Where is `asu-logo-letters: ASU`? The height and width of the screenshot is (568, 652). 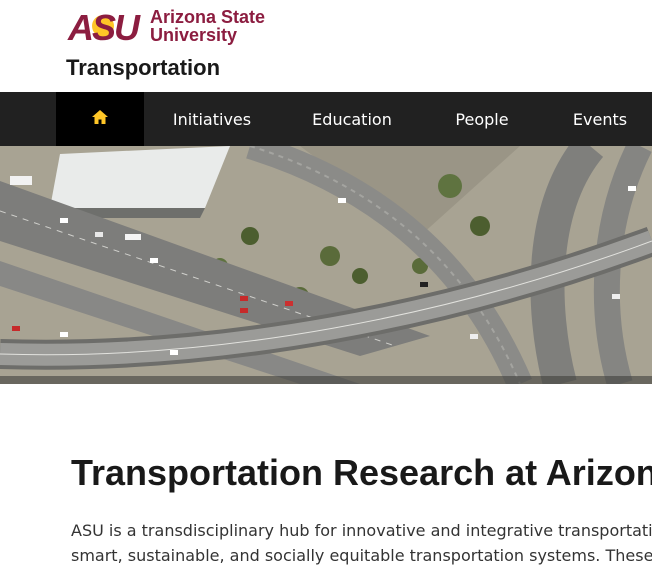
asu-logo-letters: ASU is located at coordinates (104, 27).